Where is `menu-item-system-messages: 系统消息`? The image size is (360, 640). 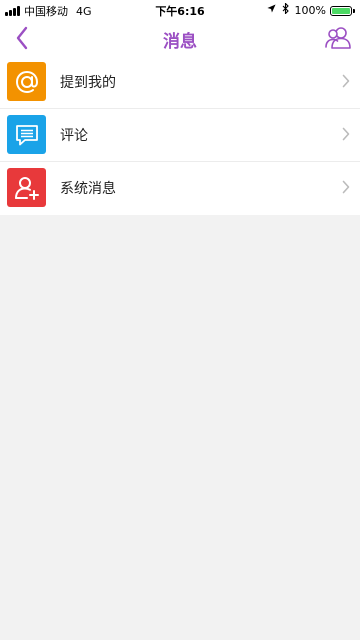 menu-item-system-messages: 系统消息 is located at coordinates (180, 188).